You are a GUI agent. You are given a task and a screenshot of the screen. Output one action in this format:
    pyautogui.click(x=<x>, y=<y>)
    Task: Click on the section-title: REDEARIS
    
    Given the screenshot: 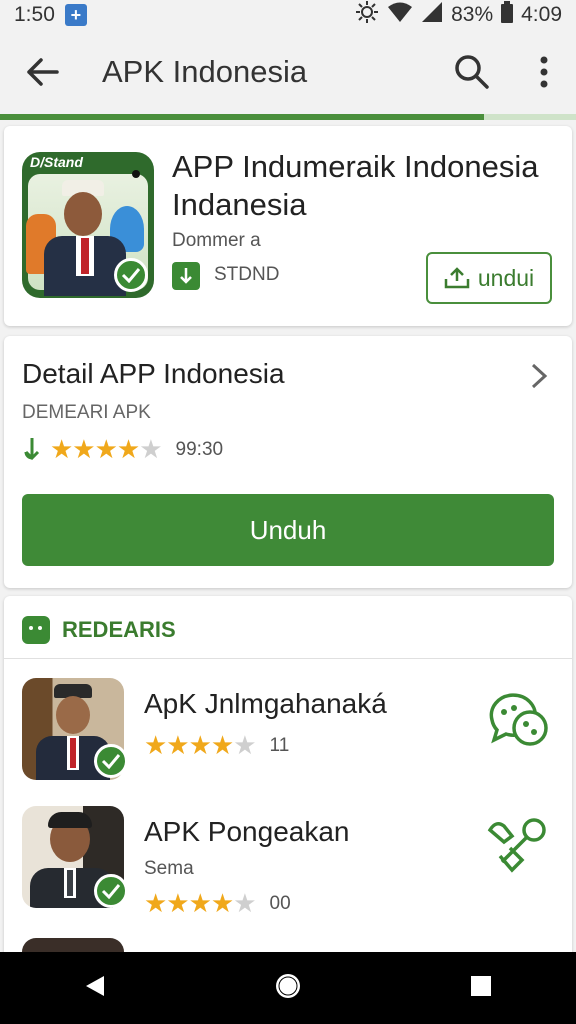 What is the action you would take?
    pyautogui.click(x=119, y=629)
    